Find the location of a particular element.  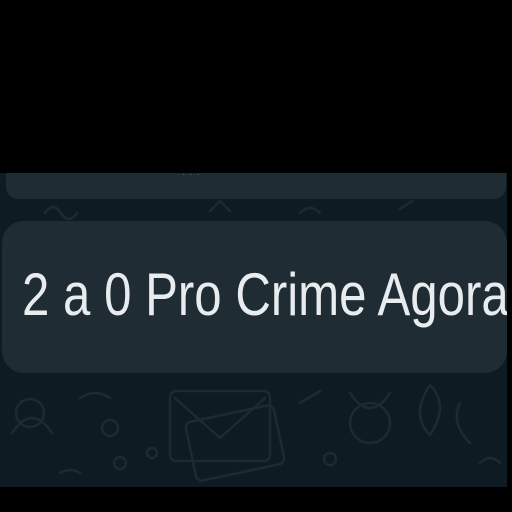

message-text: 2 a 0 Pro Crime Agora is located at coordinates (264, 294).